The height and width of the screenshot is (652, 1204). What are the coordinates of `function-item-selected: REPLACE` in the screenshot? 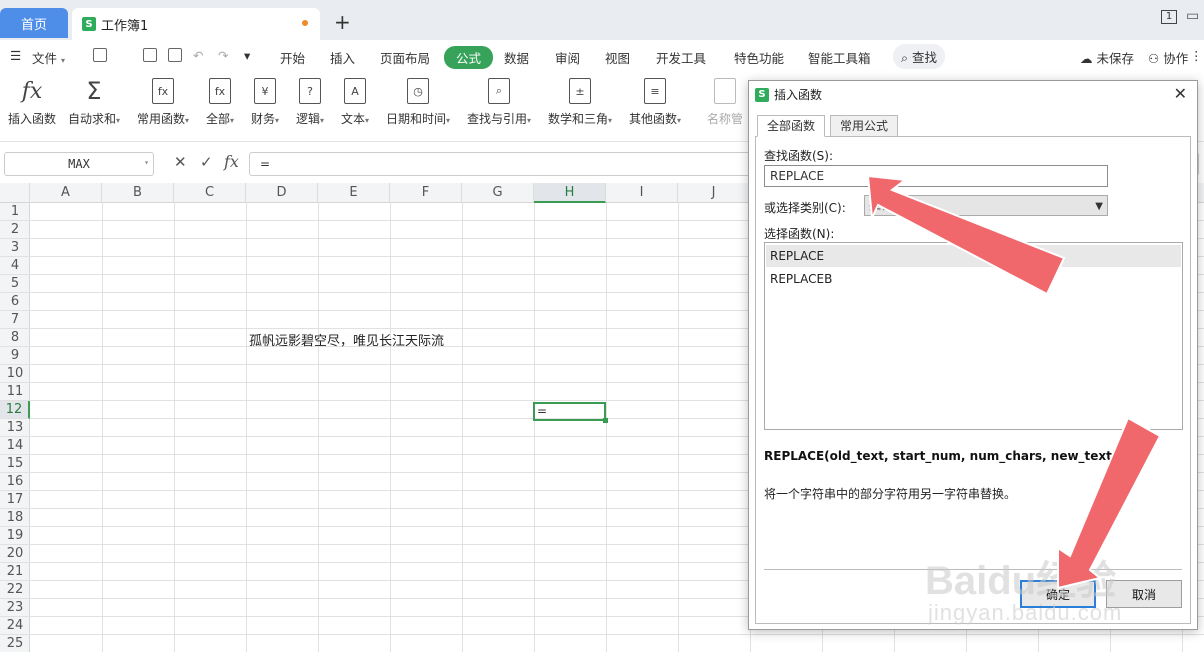 It's located at (973, 256).